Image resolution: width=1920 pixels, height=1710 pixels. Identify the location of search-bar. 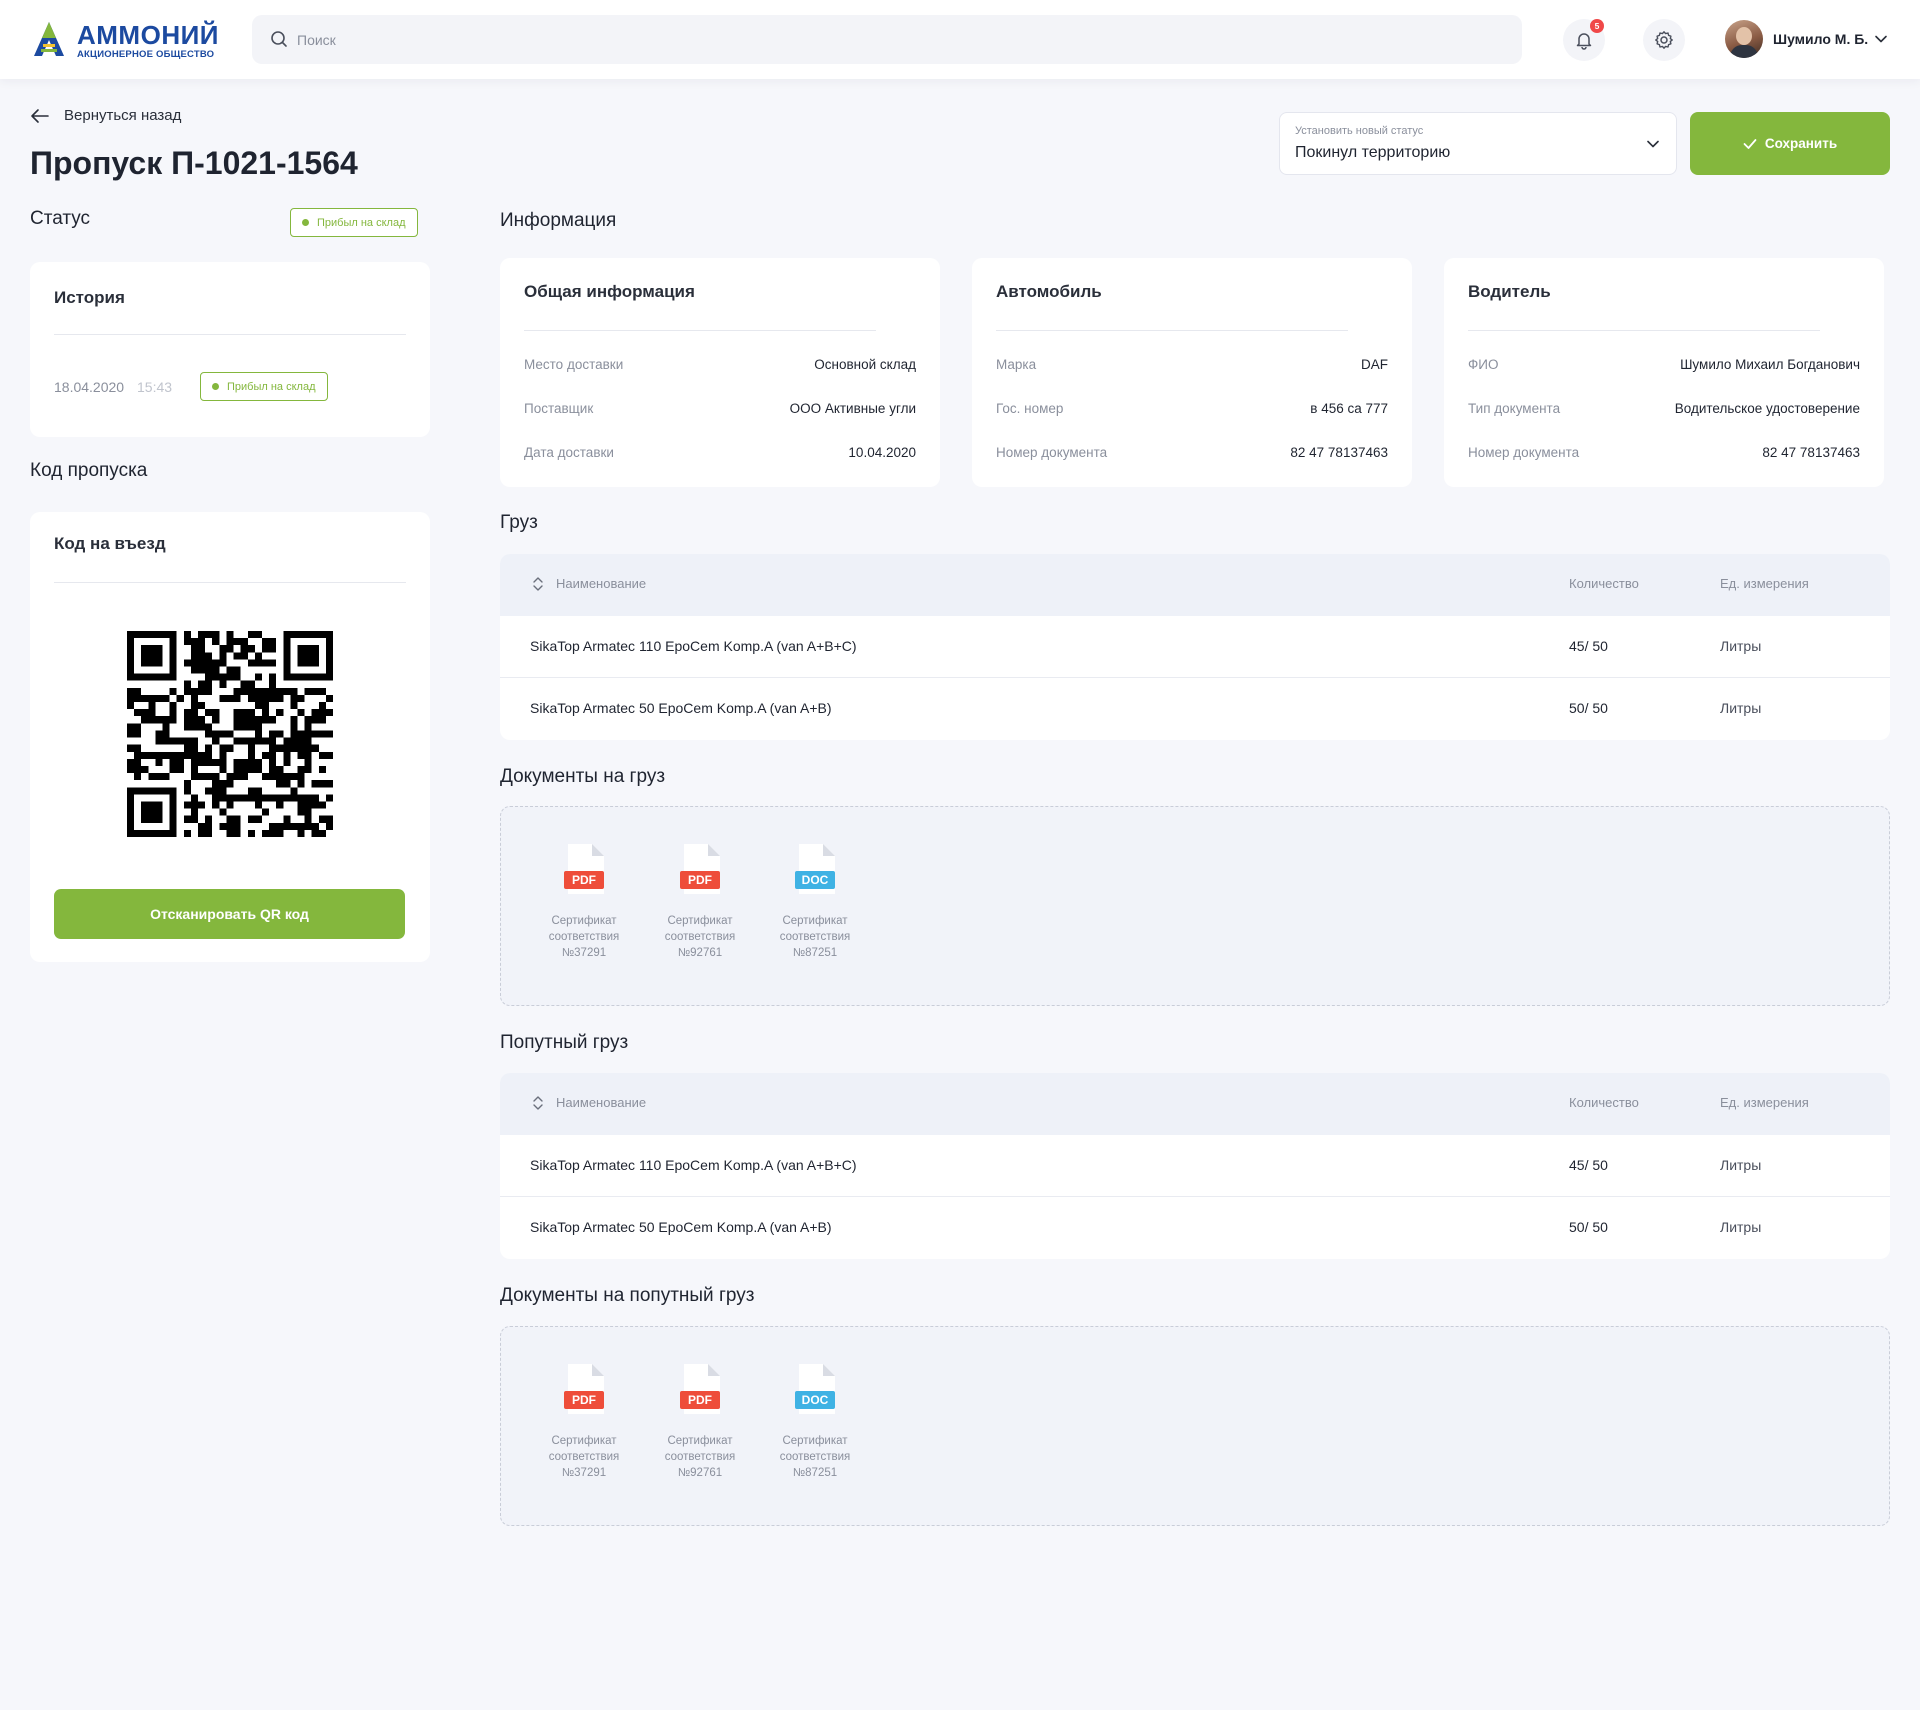
(887, 39).